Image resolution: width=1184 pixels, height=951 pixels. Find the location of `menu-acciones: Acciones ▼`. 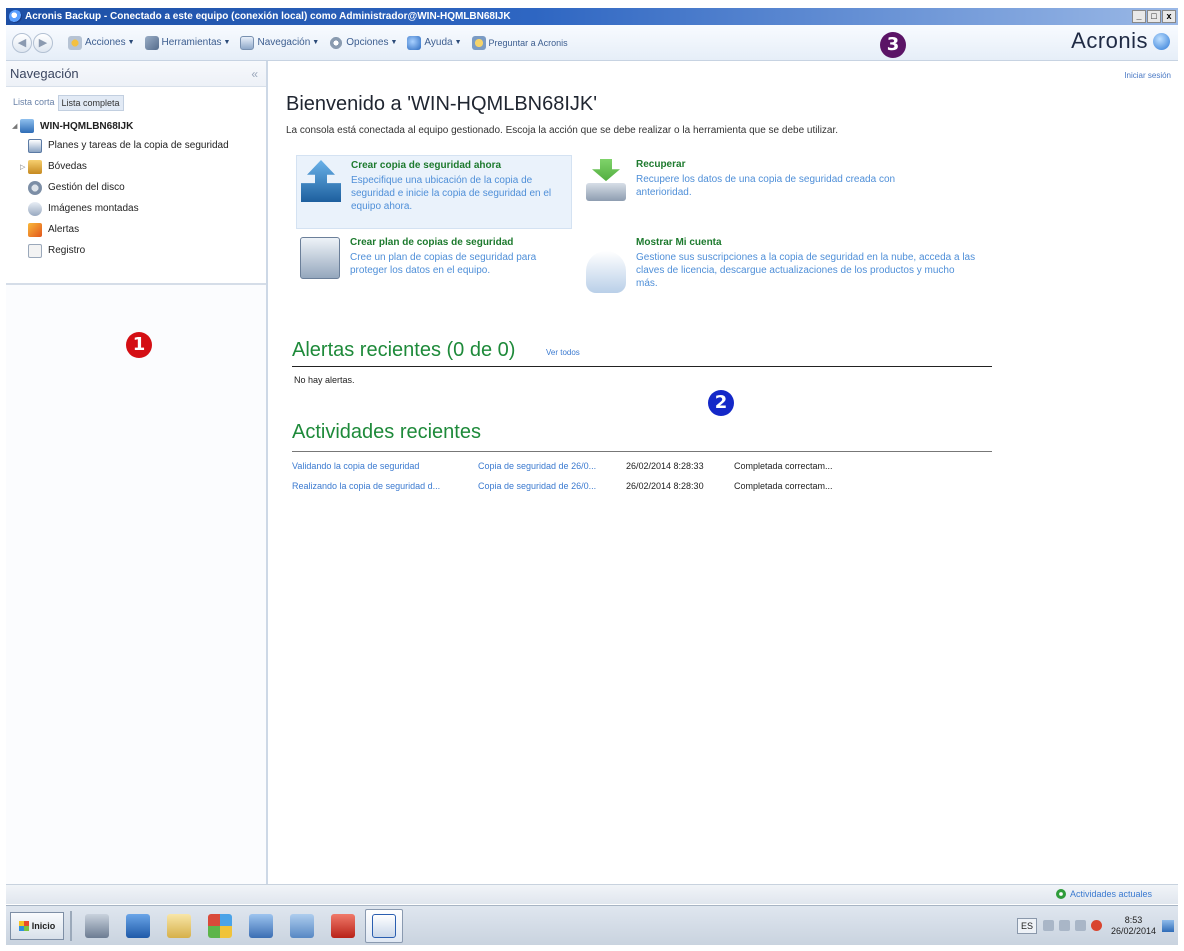

menu-acciones: Acciones ▼ is located at coordinates (101, 42).